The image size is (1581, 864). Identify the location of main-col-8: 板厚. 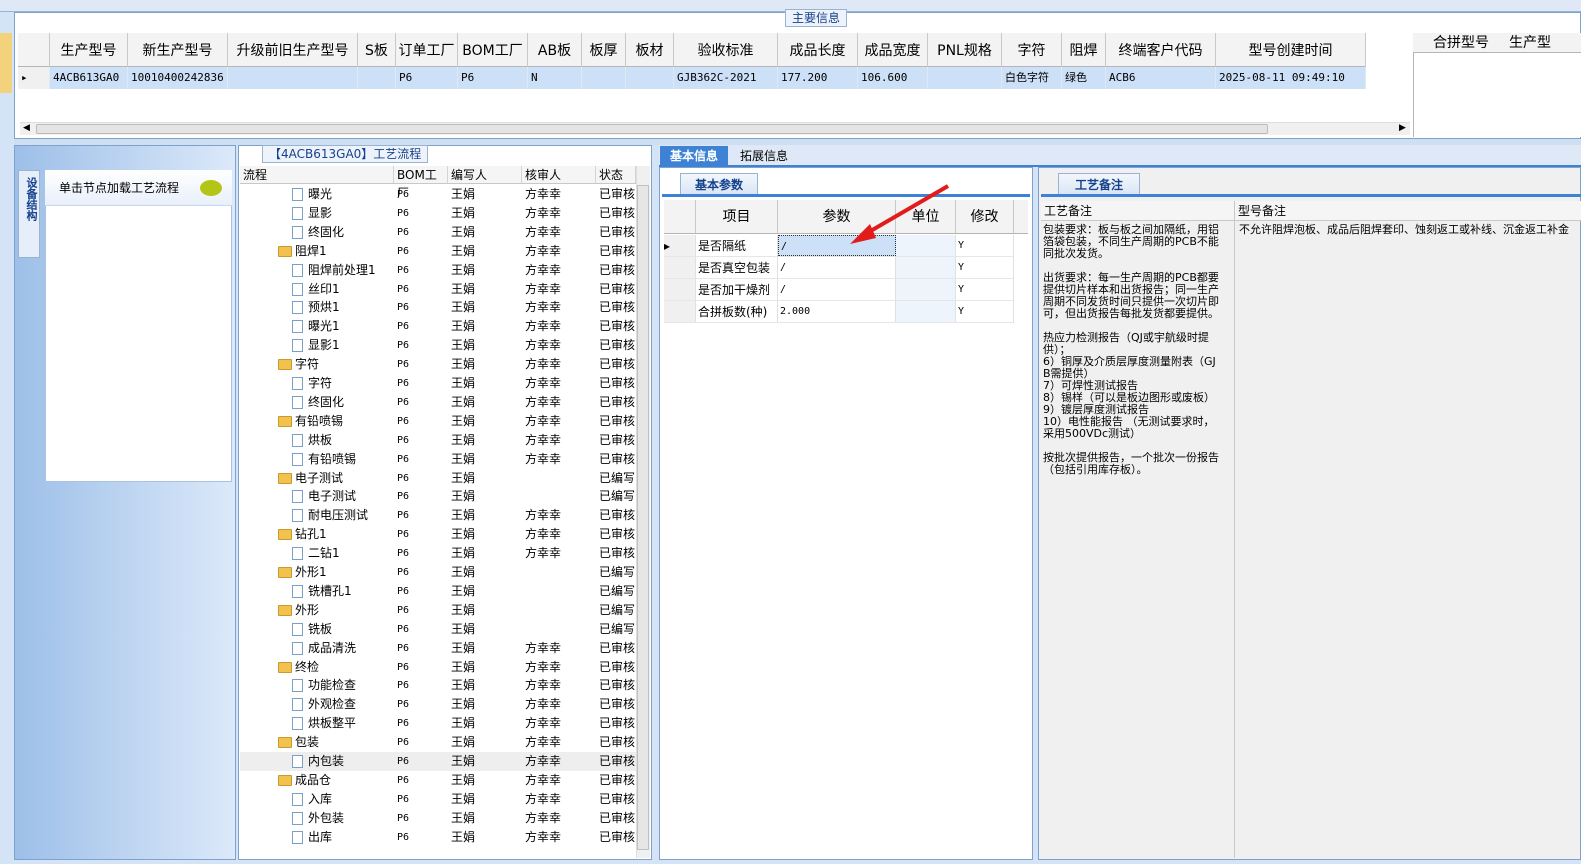
(604, 50).